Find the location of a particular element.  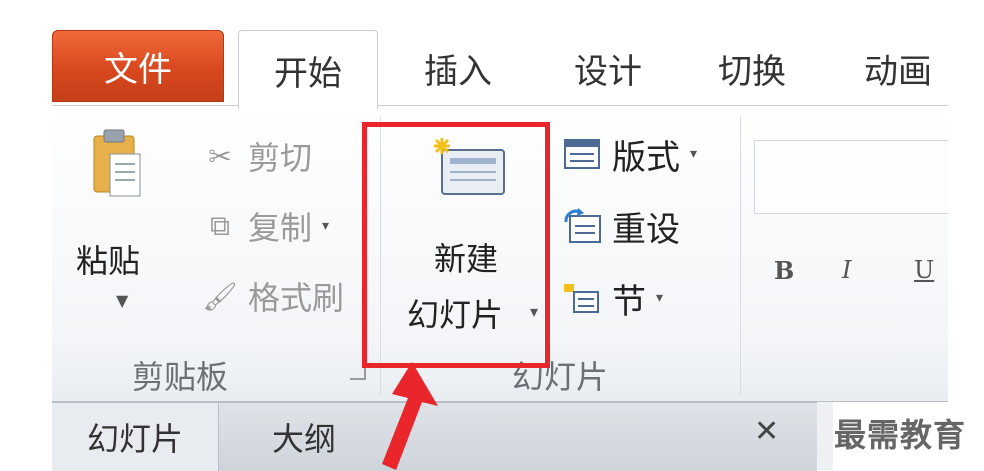

panel-gutter is located at coordinates (825, 436).